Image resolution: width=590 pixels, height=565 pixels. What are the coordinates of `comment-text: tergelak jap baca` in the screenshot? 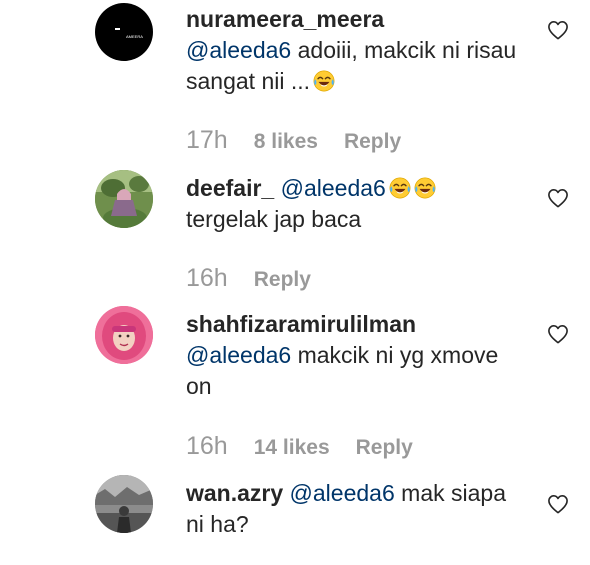 It's located at (274, 219).